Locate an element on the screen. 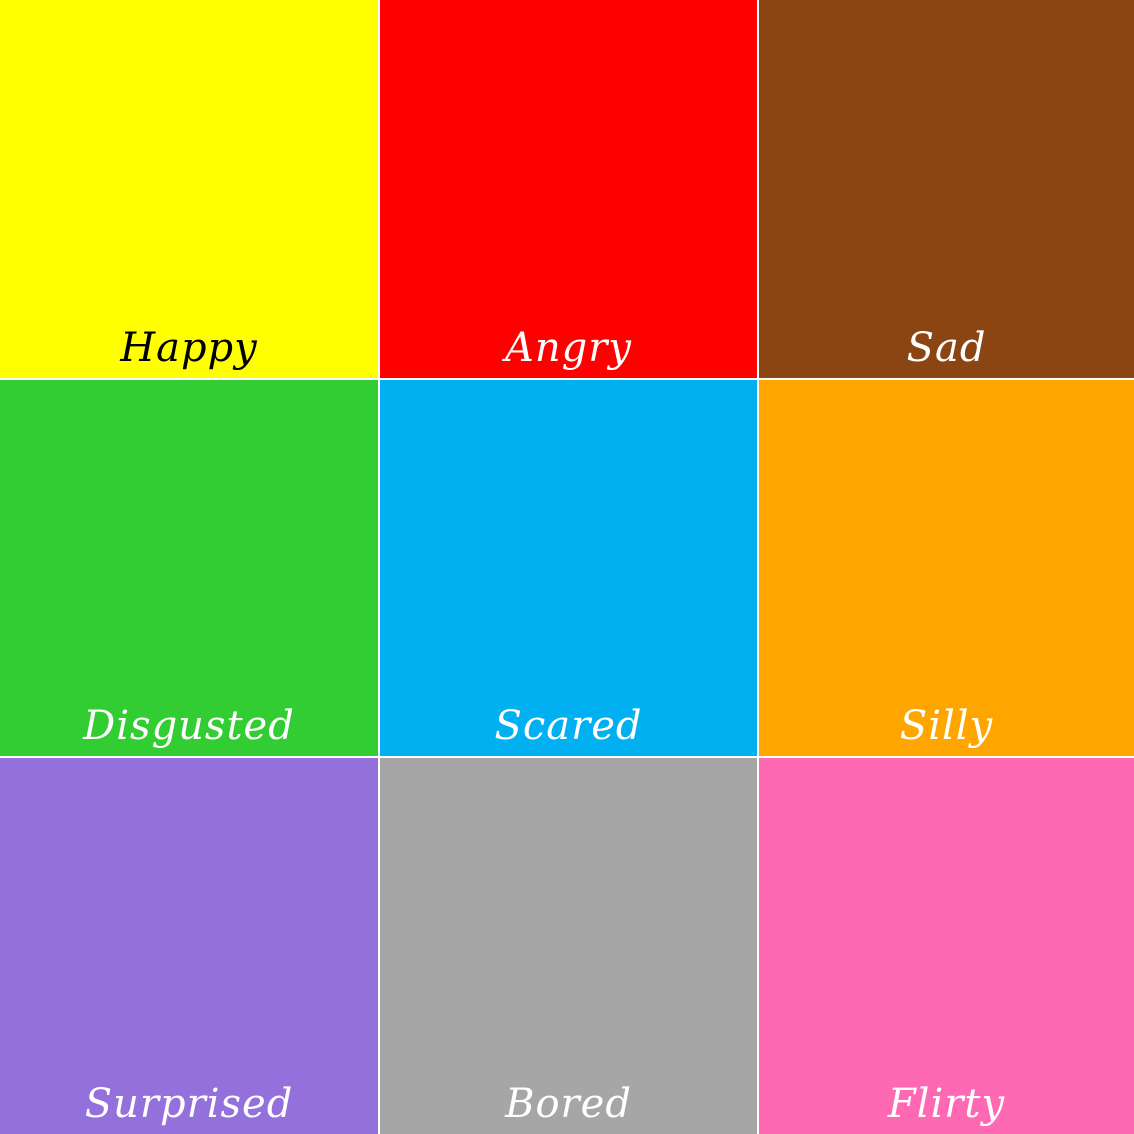 The height and width of the screenshot is (1134, 1134). tile-label-flirty: Flirty is located at coordinates (946, 1104).